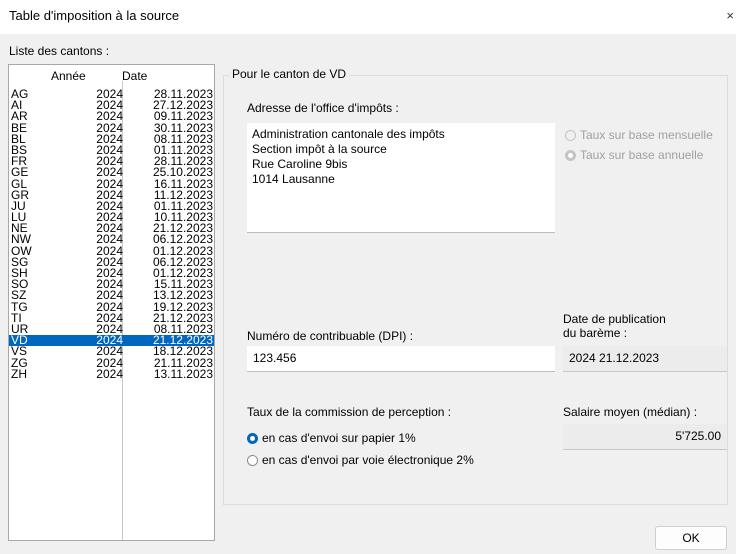  What do you see at coordinates (19, 373) in the screenshot?
I see `canton-cell-code: ZH` at bounding box center [19, 373].